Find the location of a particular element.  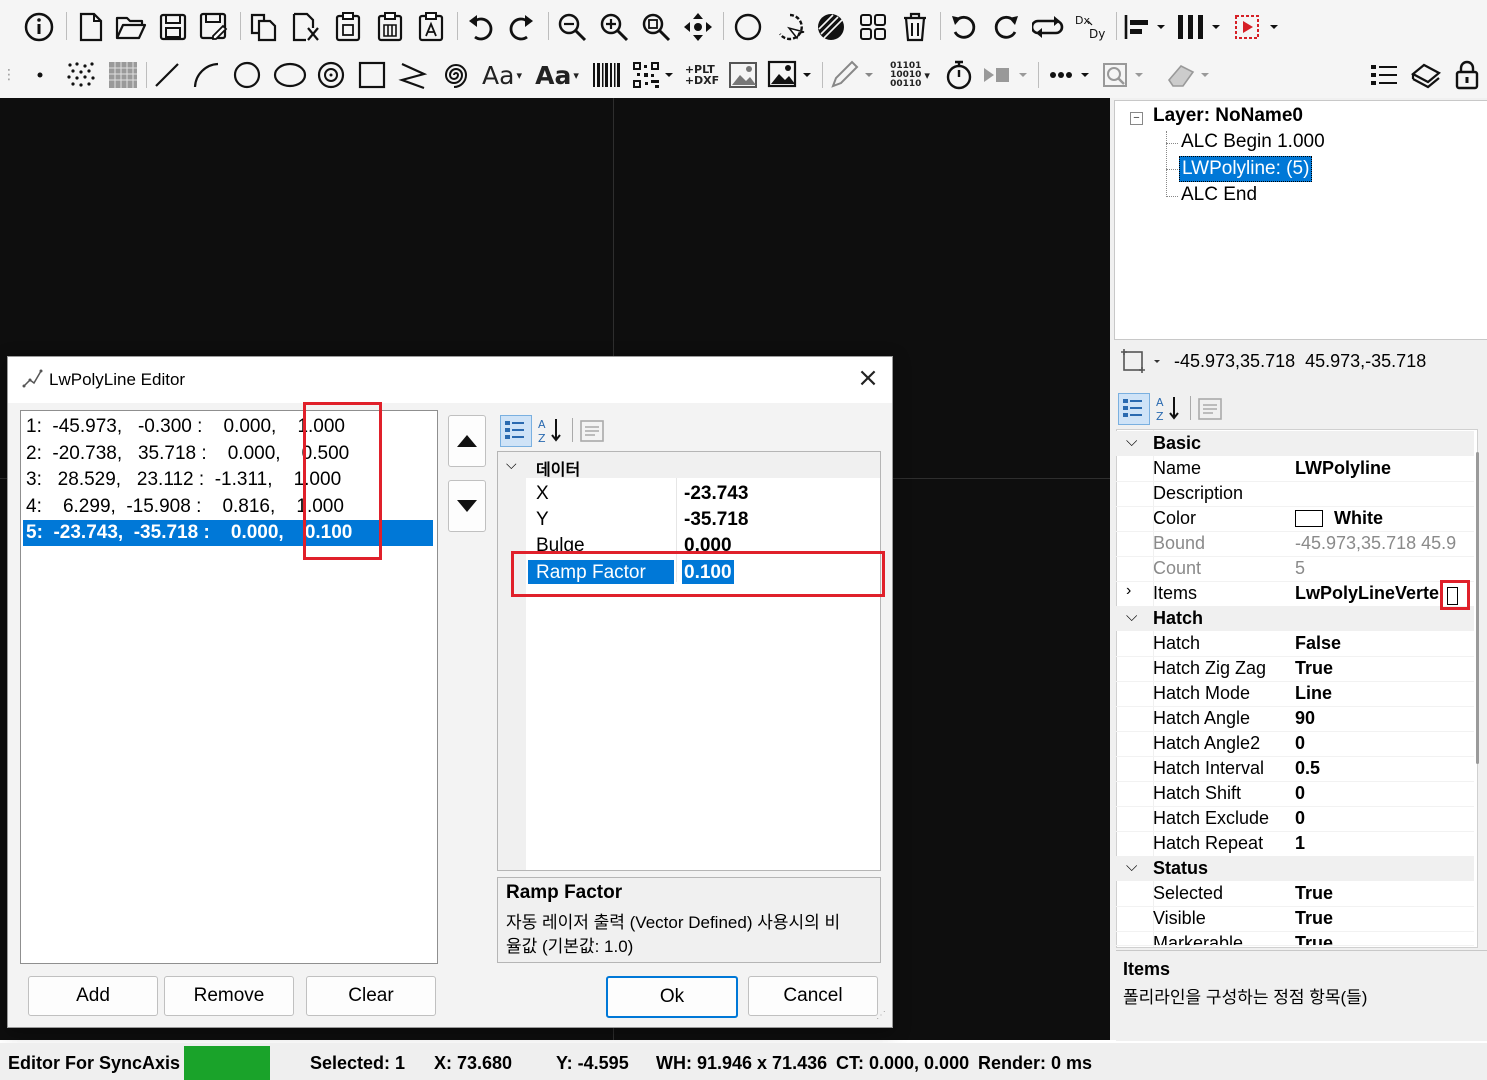

lasso-select-icon is located at coordinates (790, 27).